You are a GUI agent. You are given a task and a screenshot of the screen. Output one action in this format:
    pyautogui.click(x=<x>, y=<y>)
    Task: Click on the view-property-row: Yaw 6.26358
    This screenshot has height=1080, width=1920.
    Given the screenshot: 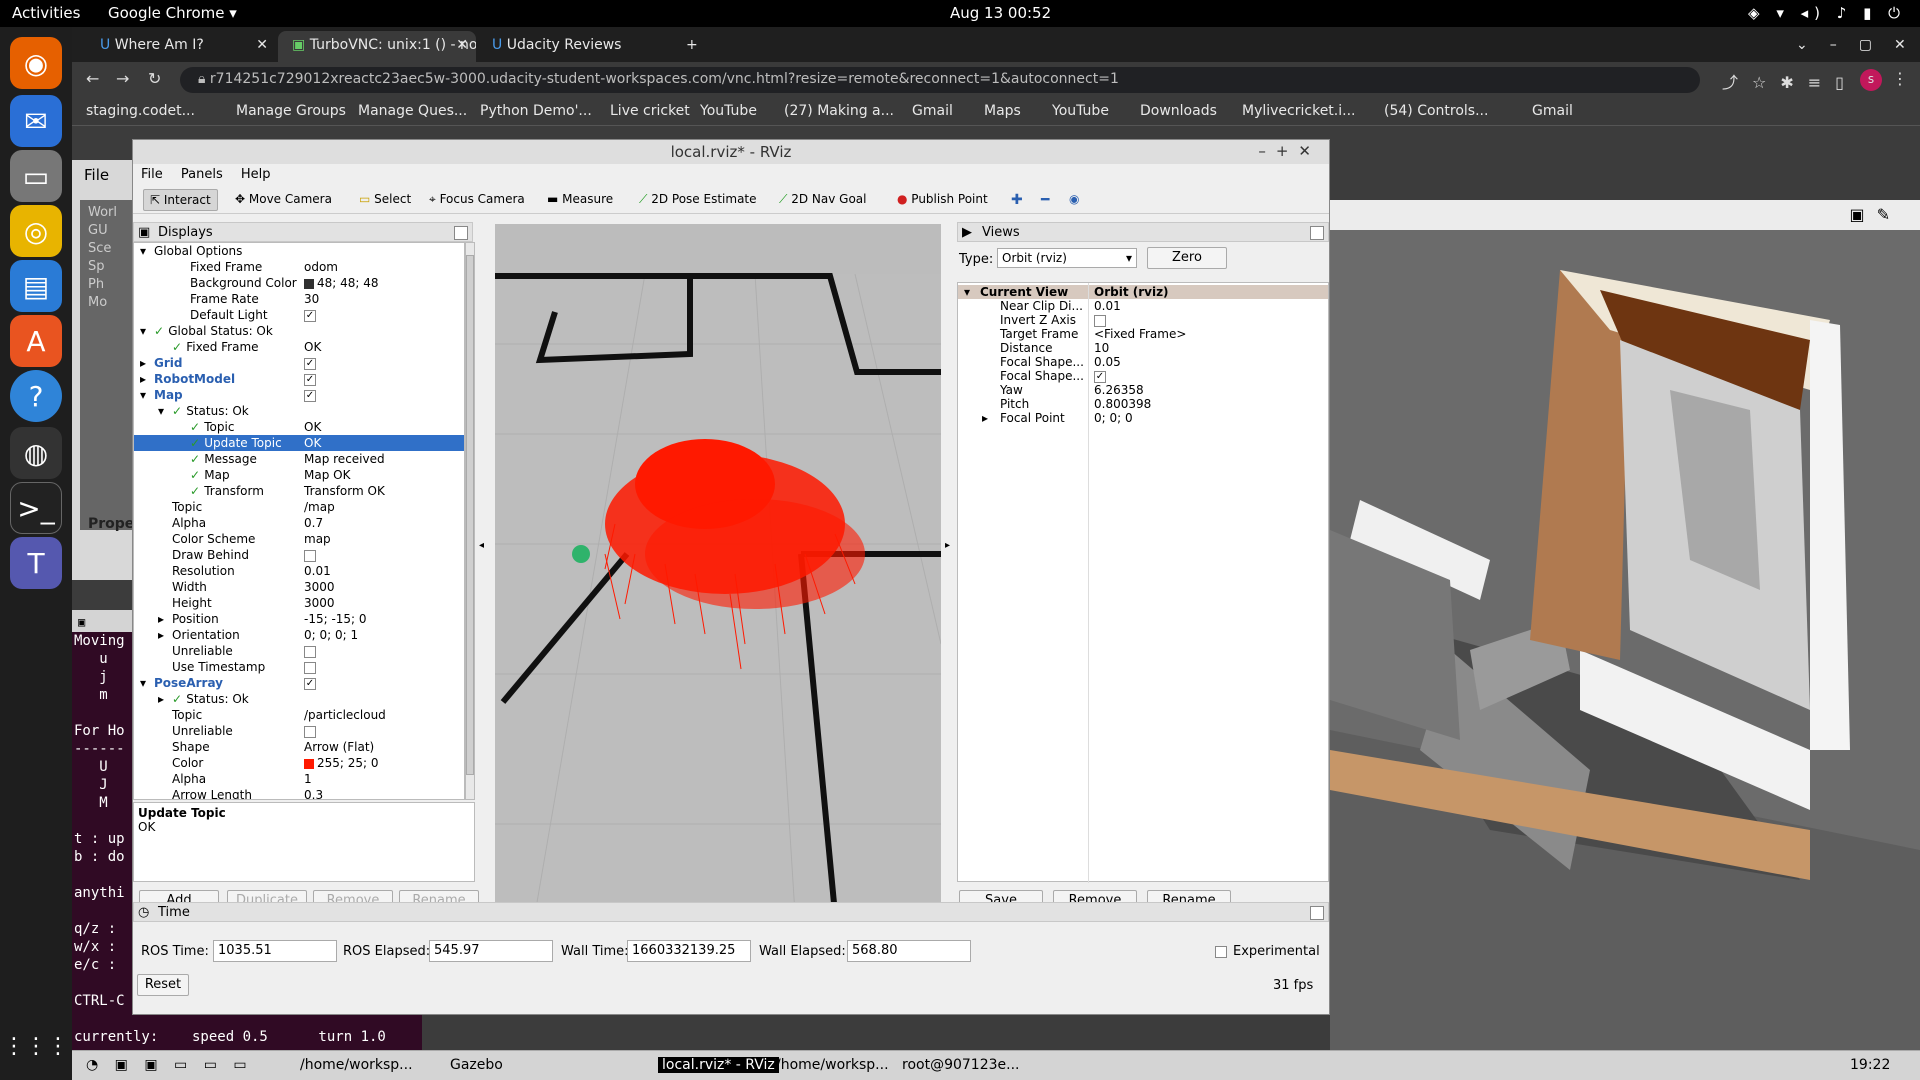 What is the action you would take?
    pyautogui.click(x=1143, y=390)
    